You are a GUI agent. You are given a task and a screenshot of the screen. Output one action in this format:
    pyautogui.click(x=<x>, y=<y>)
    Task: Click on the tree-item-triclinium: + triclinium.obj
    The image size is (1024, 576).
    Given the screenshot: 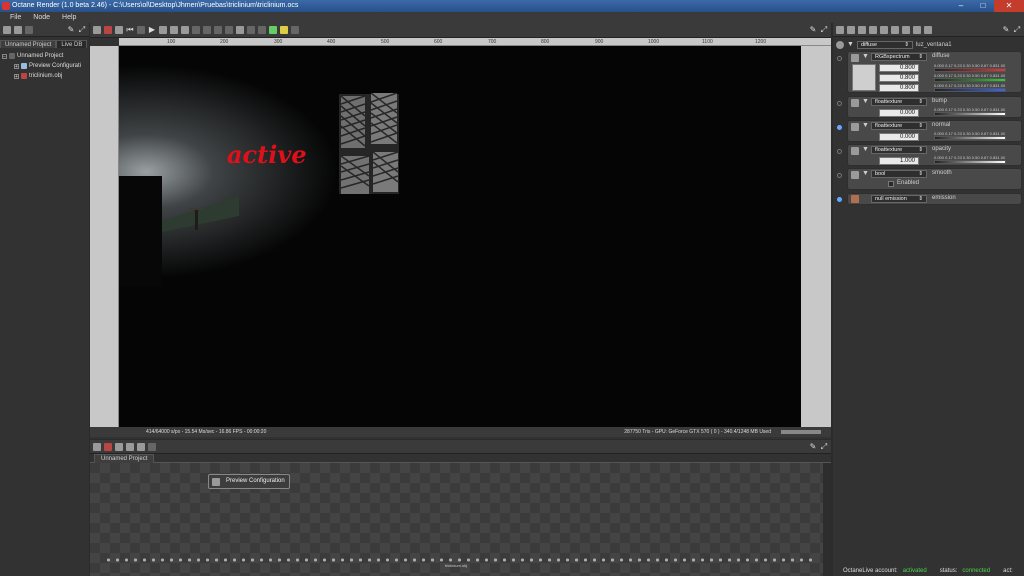 What is the action you would take?
    pyautogui.click(x=41, y=76)
    